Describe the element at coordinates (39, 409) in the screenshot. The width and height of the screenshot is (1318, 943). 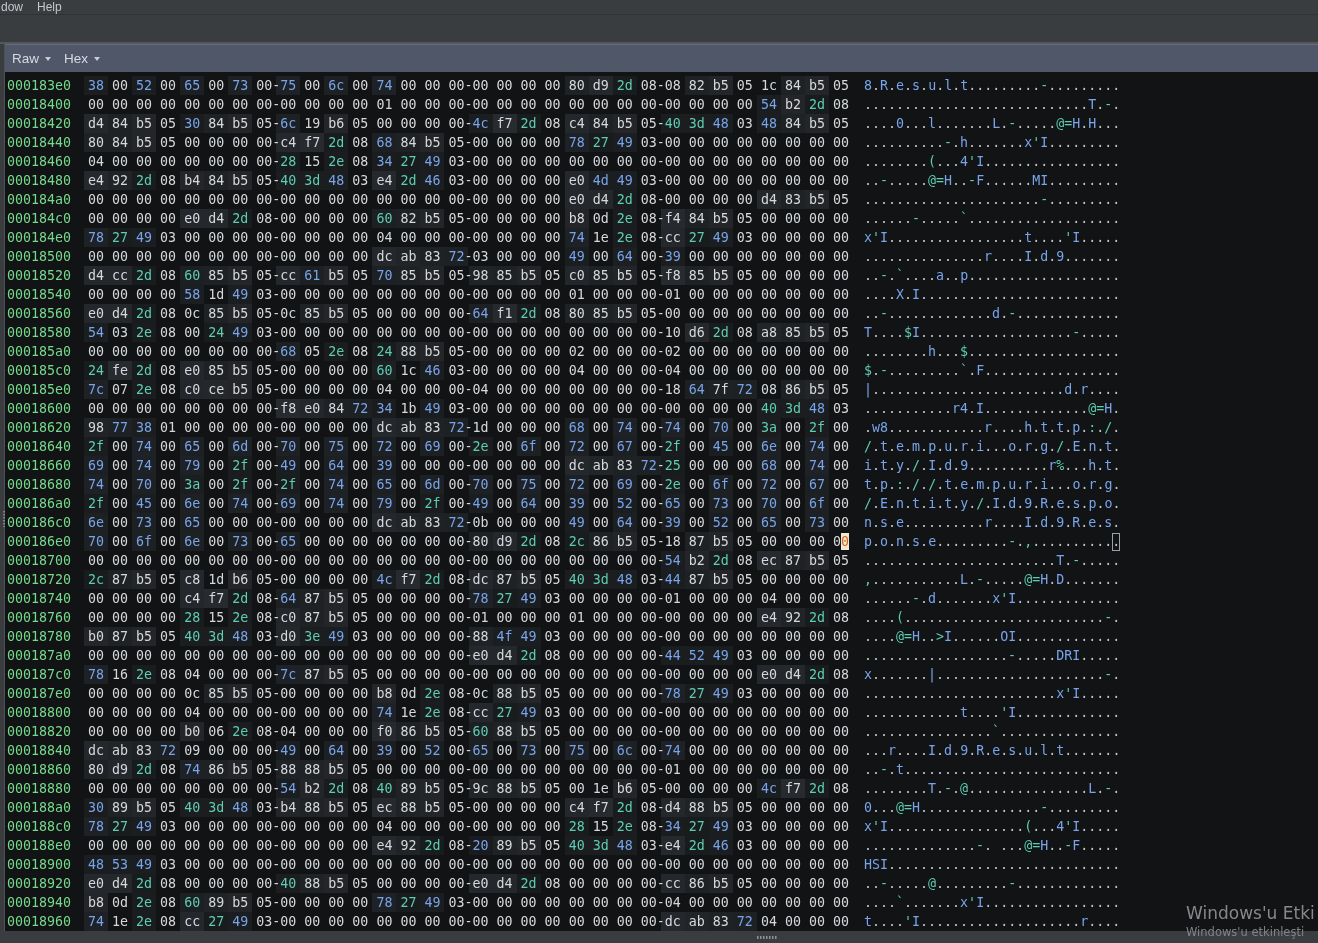
I see `offset-label: 00018600` at that location.